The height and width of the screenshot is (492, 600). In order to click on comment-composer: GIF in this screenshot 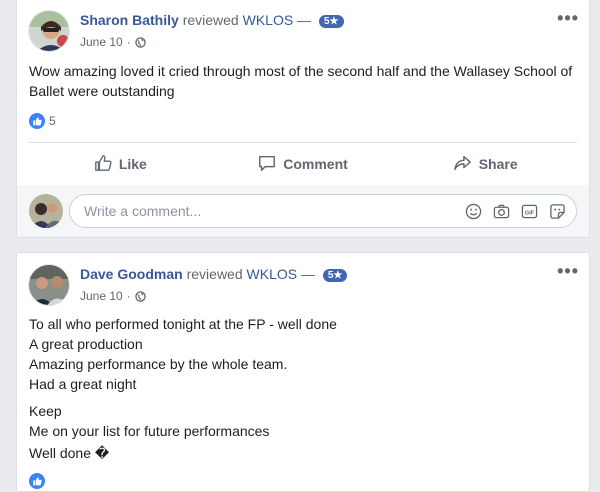, I will do `click(303, 211)`.